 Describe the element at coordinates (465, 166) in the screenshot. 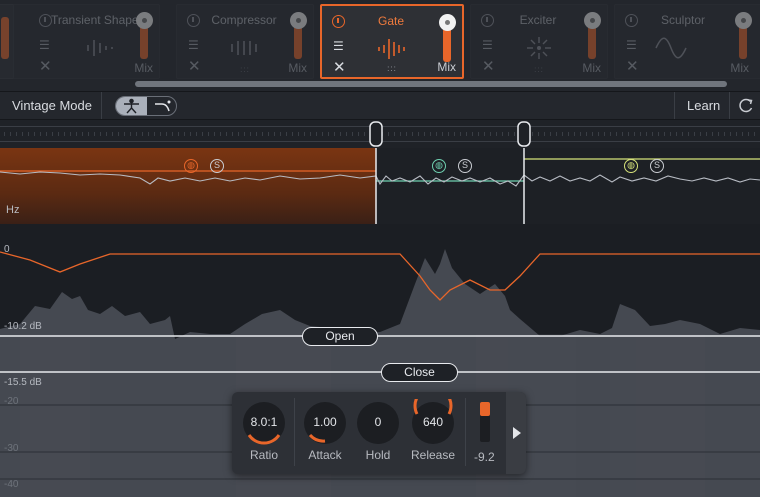

I see `band-2-solo-button: S` at that location.